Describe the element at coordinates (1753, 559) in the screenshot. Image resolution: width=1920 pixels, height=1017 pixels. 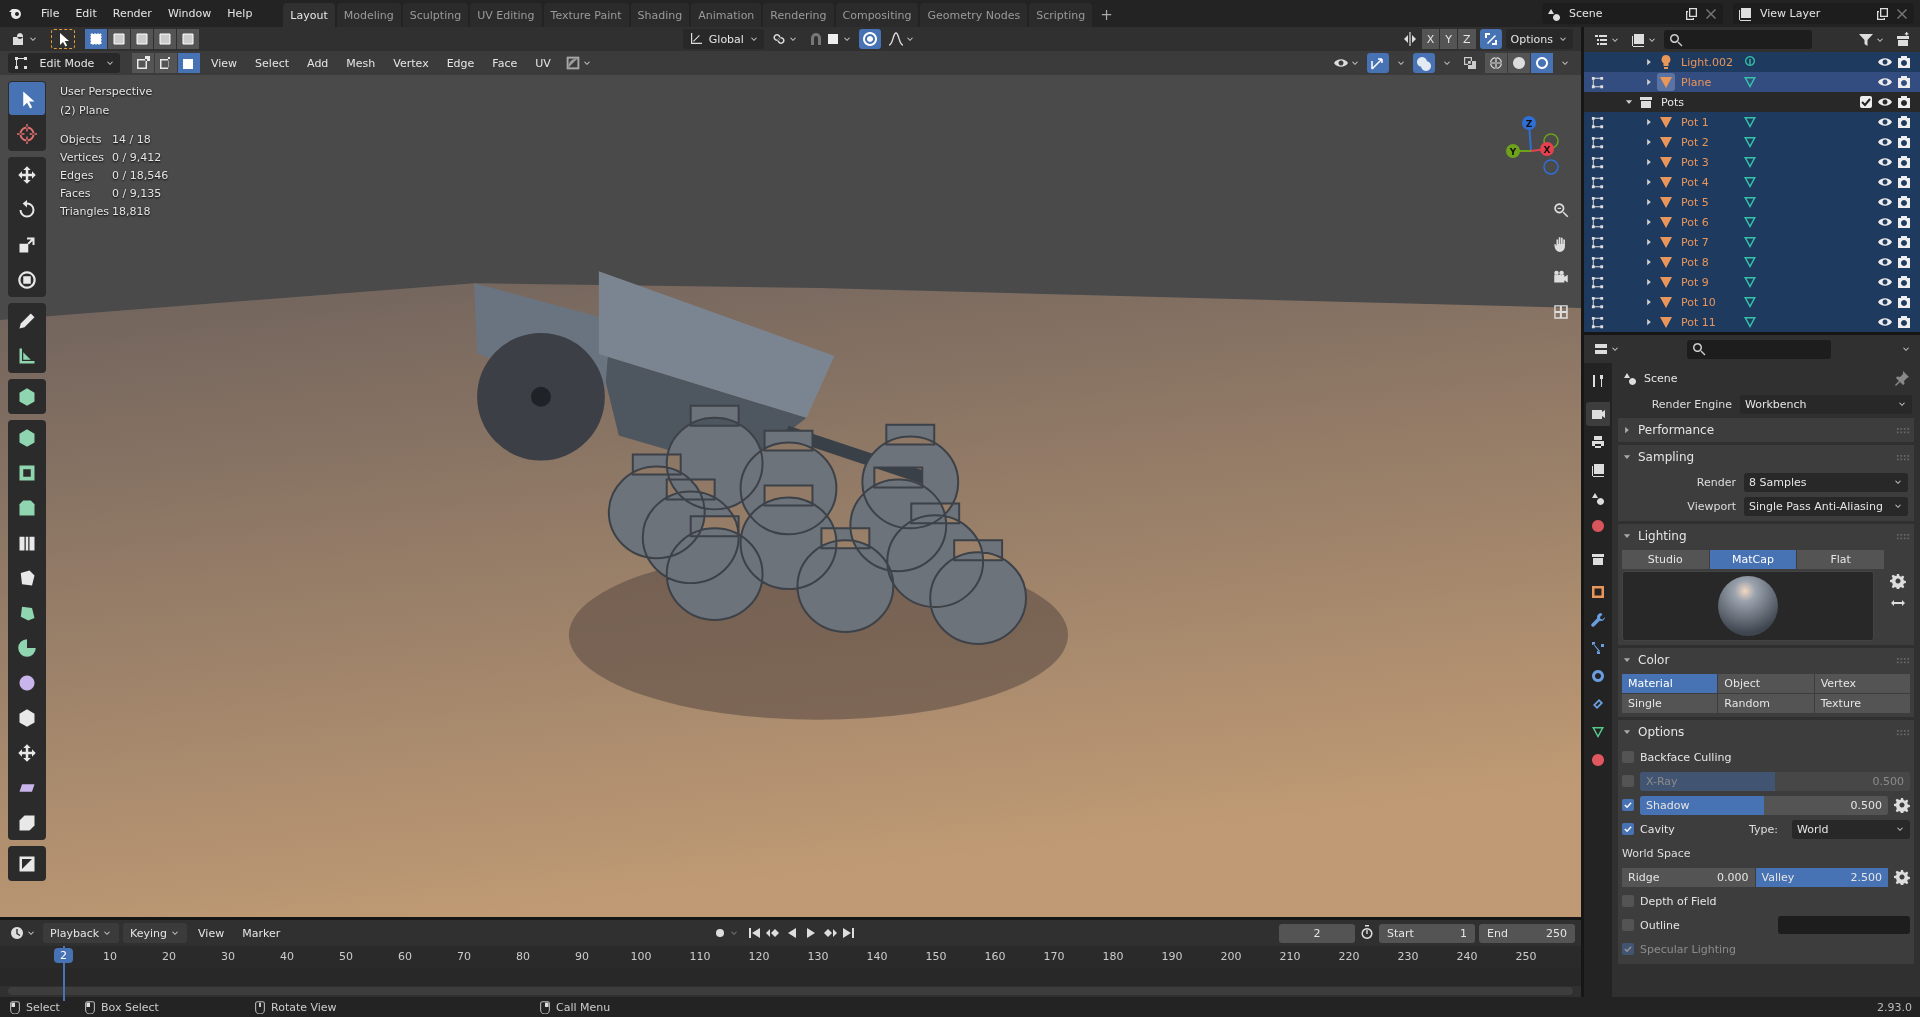
I see `lighting-mode-tab: MatCap` at that location.